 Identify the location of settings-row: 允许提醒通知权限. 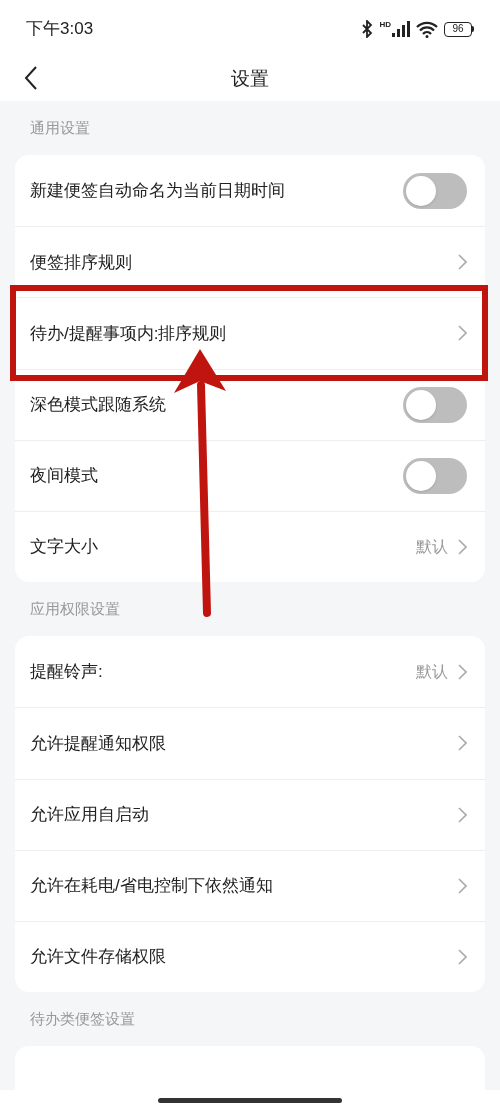
(250, 743).